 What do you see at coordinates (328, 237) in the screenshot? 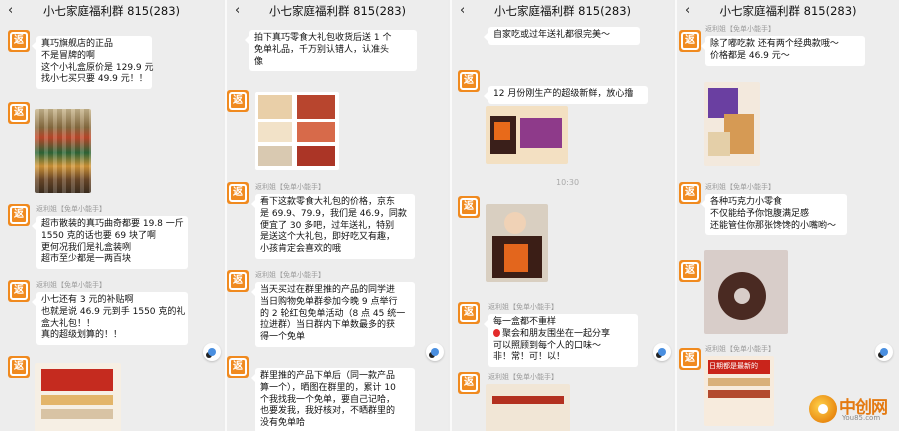
I see `message-line: 是送这个大礼包，即好吃又有趣，` at bounding box center [328, 237].